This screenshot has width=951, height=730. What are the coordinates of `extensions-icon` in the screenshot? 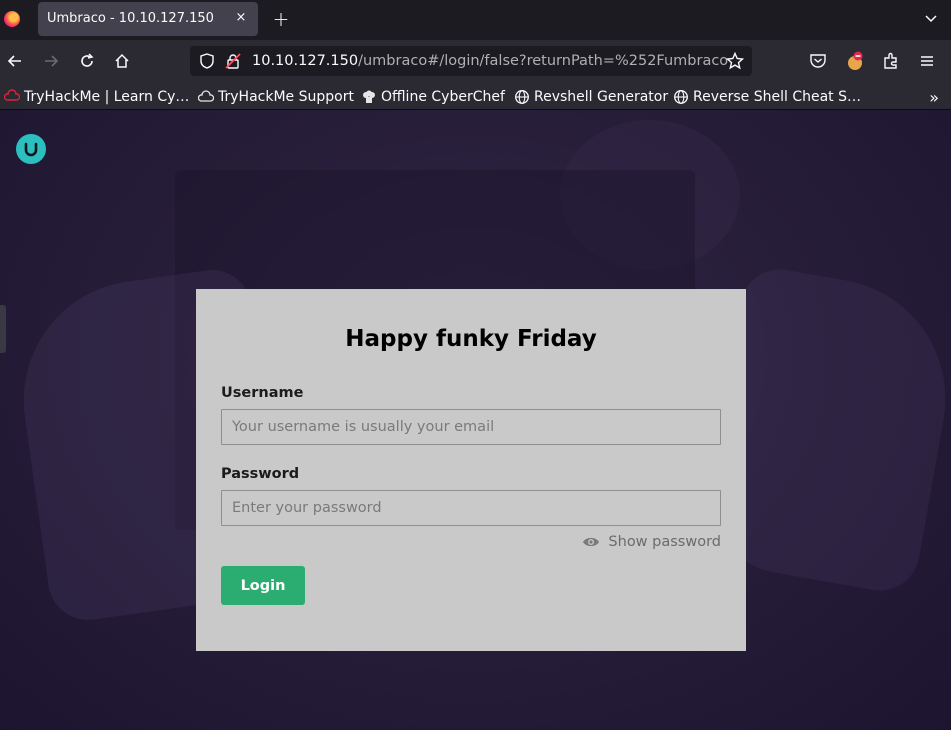 It's located at (891, 61).